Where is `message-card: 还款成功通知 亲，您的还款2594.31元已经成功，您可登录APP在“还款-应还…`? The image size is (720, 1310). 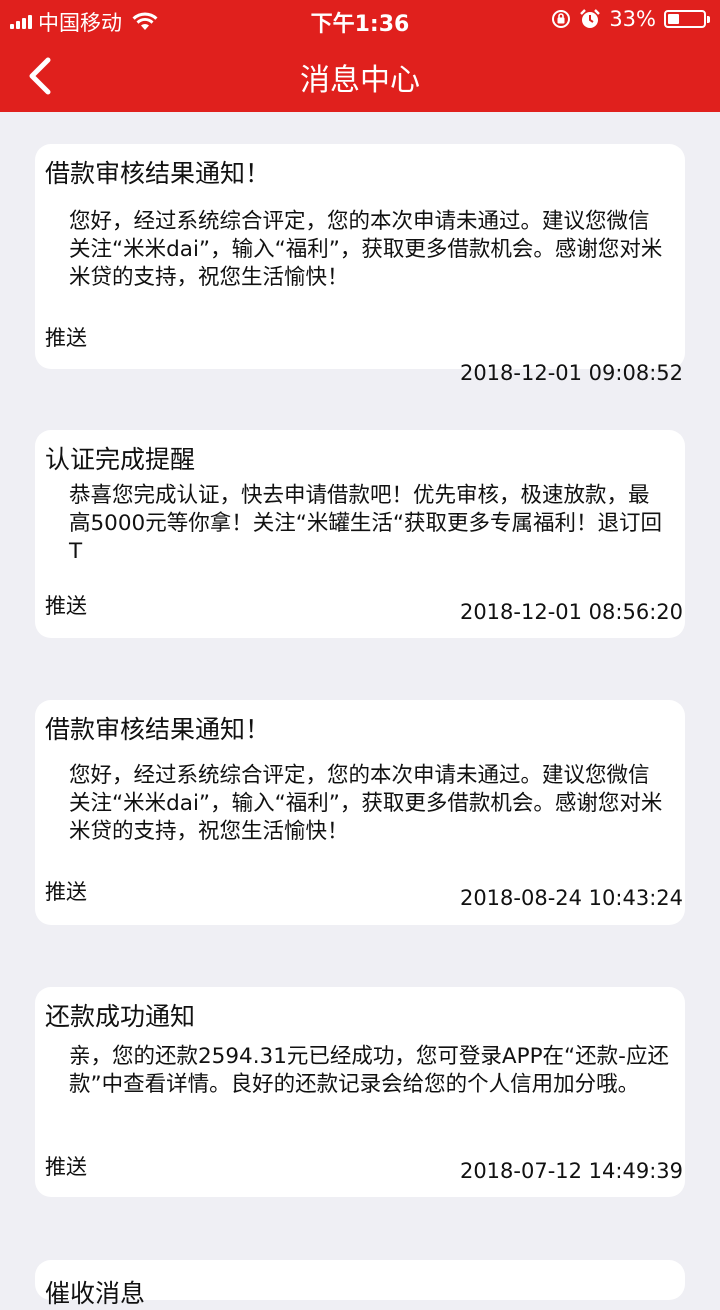
message-card: 还款成功通知 亲，您的还款2594.31元已经成功，您可登录APP在“还款-应还… is located at coordinates (360, 1092).